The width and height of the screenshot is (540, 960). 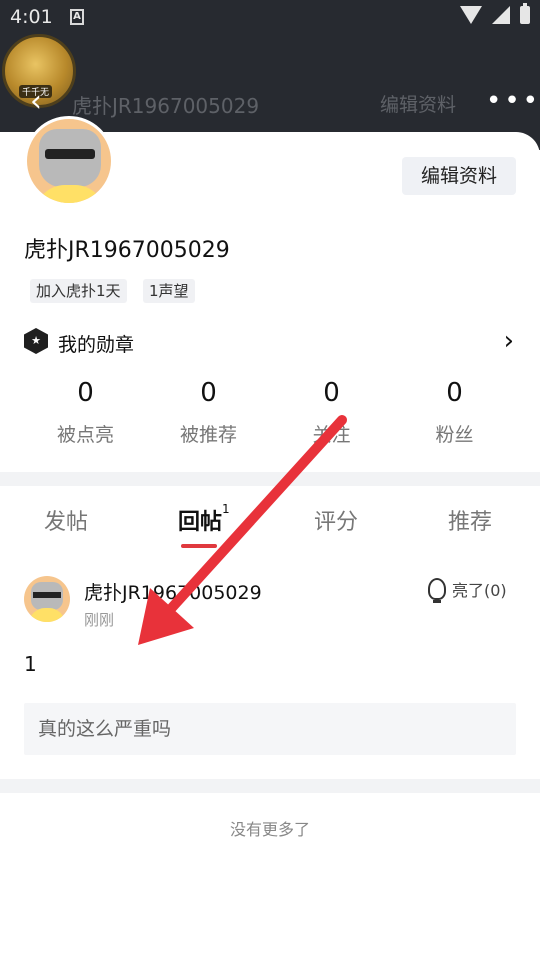 I want to click on stat-label: 被点亮, so click(x=85, y=435).